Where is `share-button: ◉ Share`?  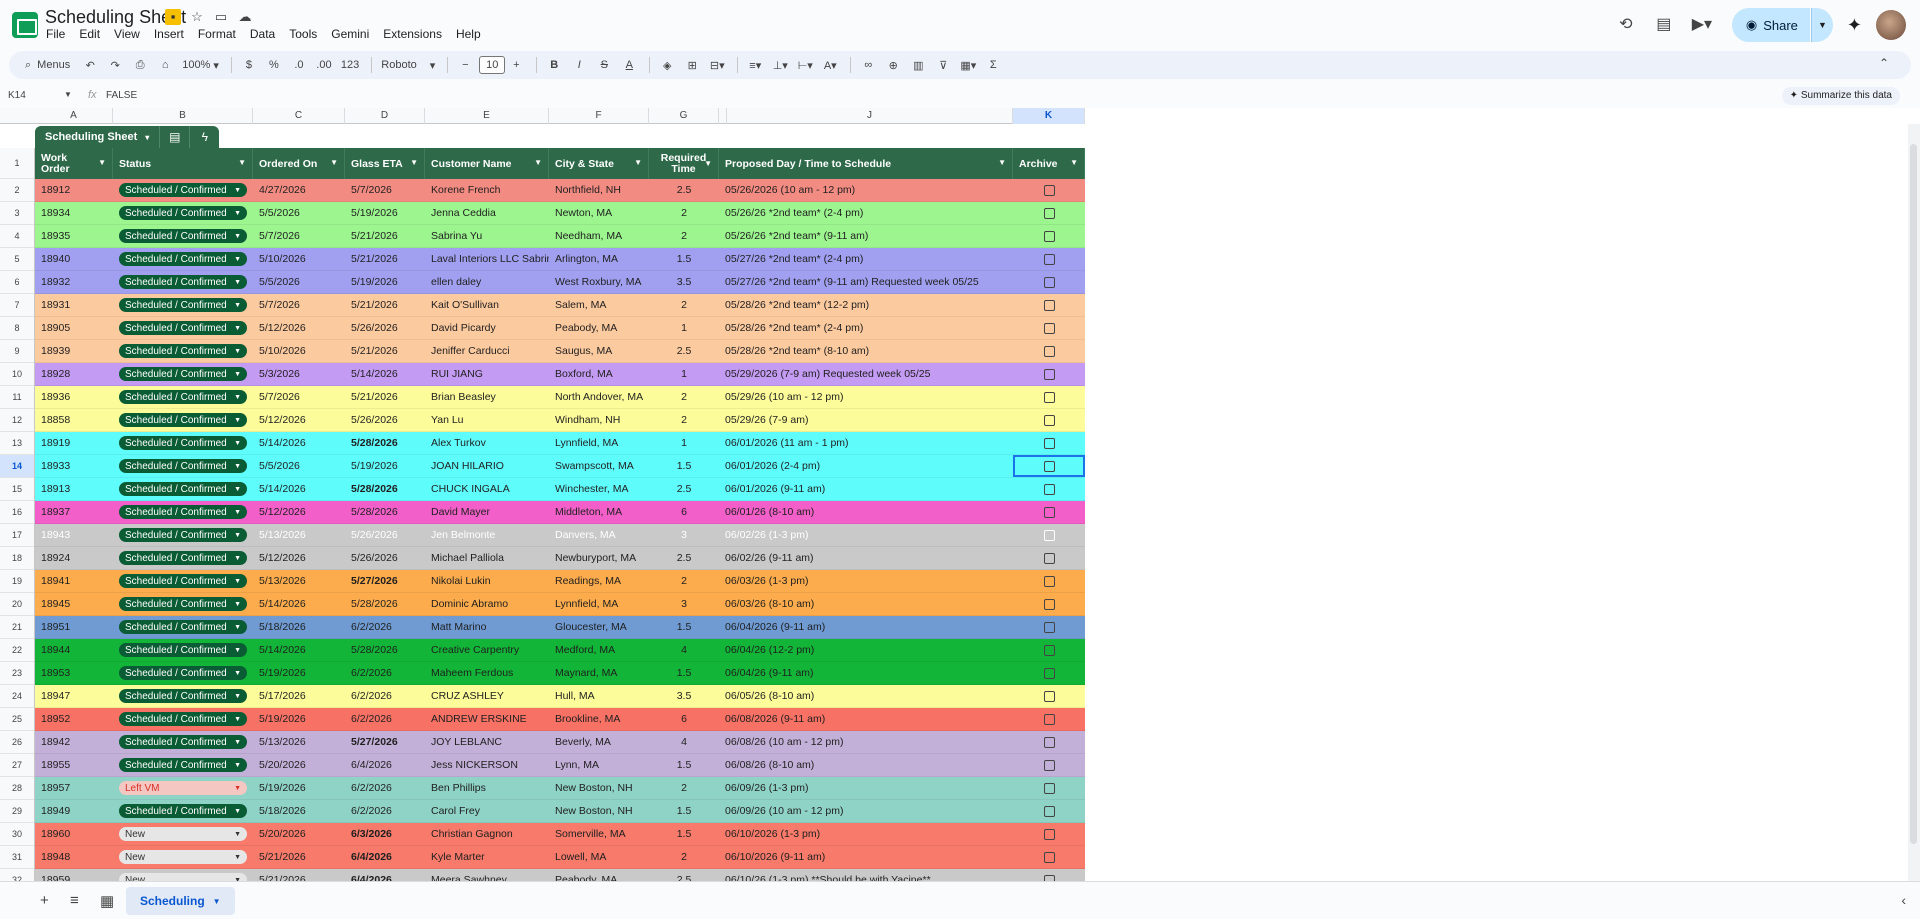
share-button: ◉ Share is located at coordinates (1770, 25).